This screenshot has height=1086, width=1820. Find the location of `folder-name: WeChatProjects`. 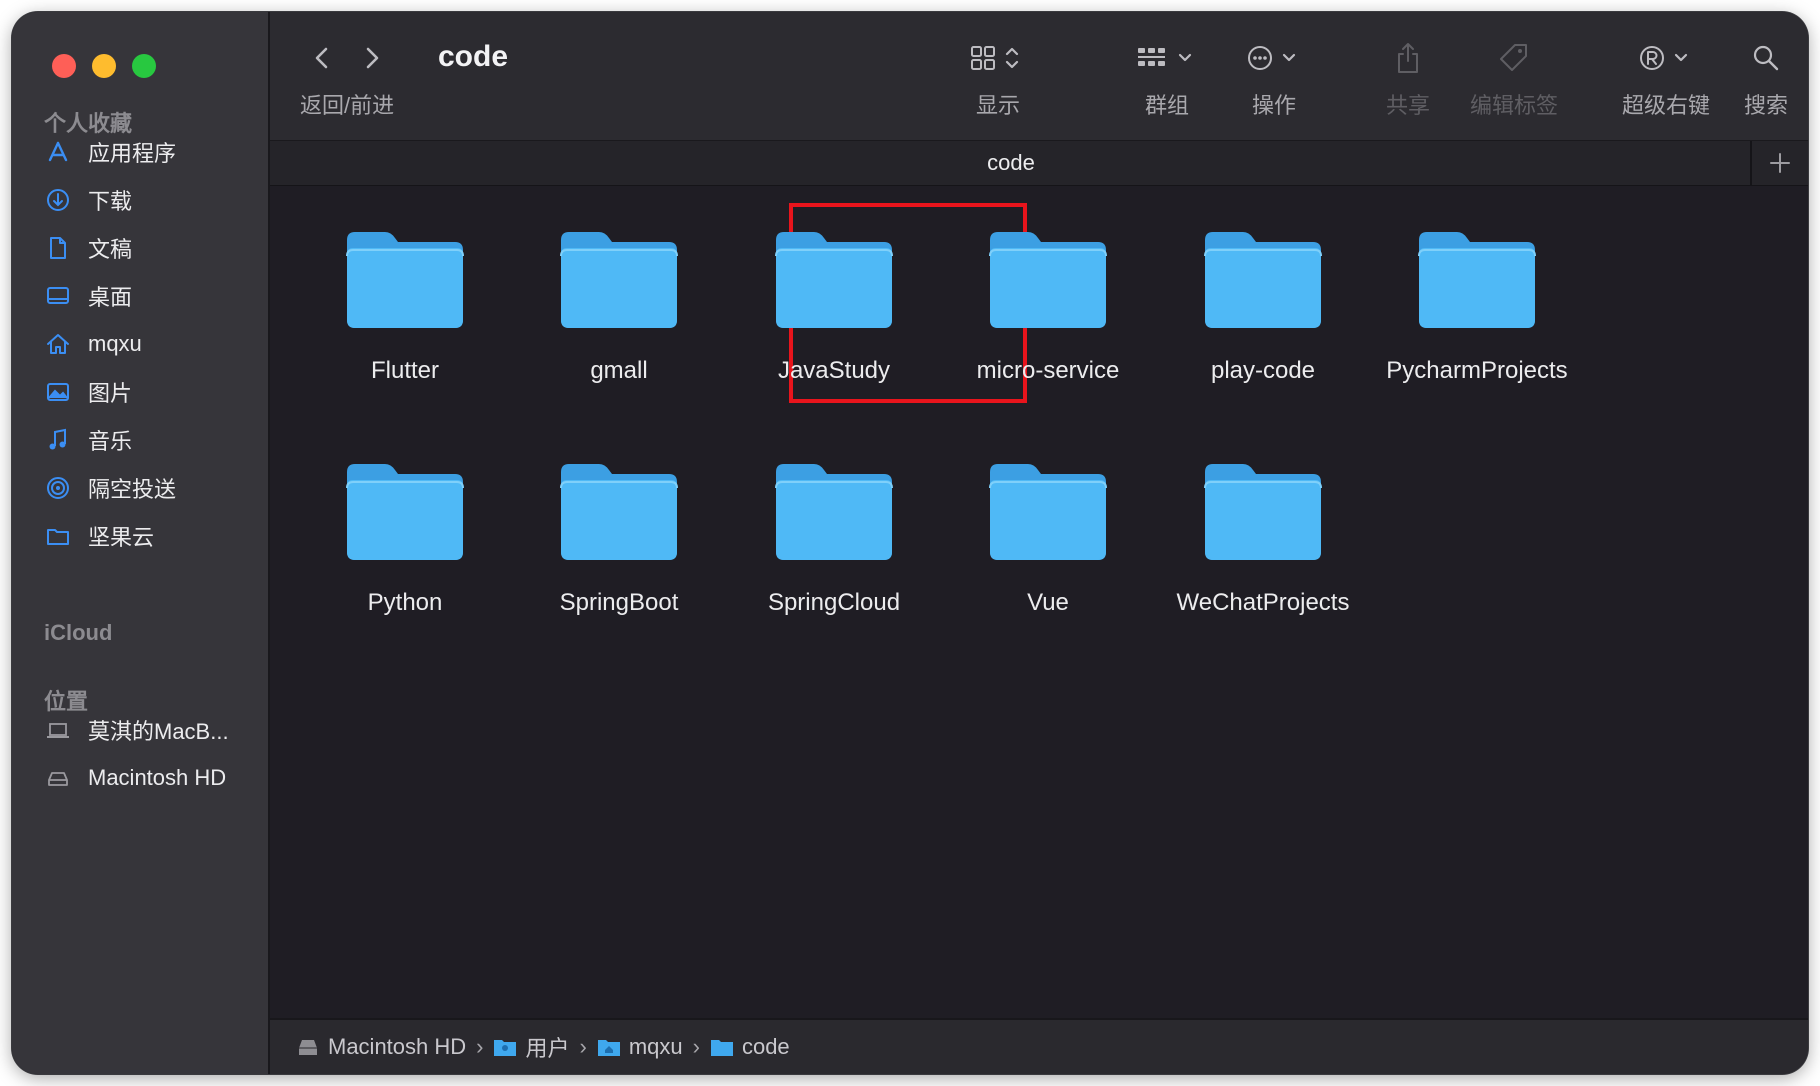

folder-name: WeChatProjects is located at coordinates (1263, 602).